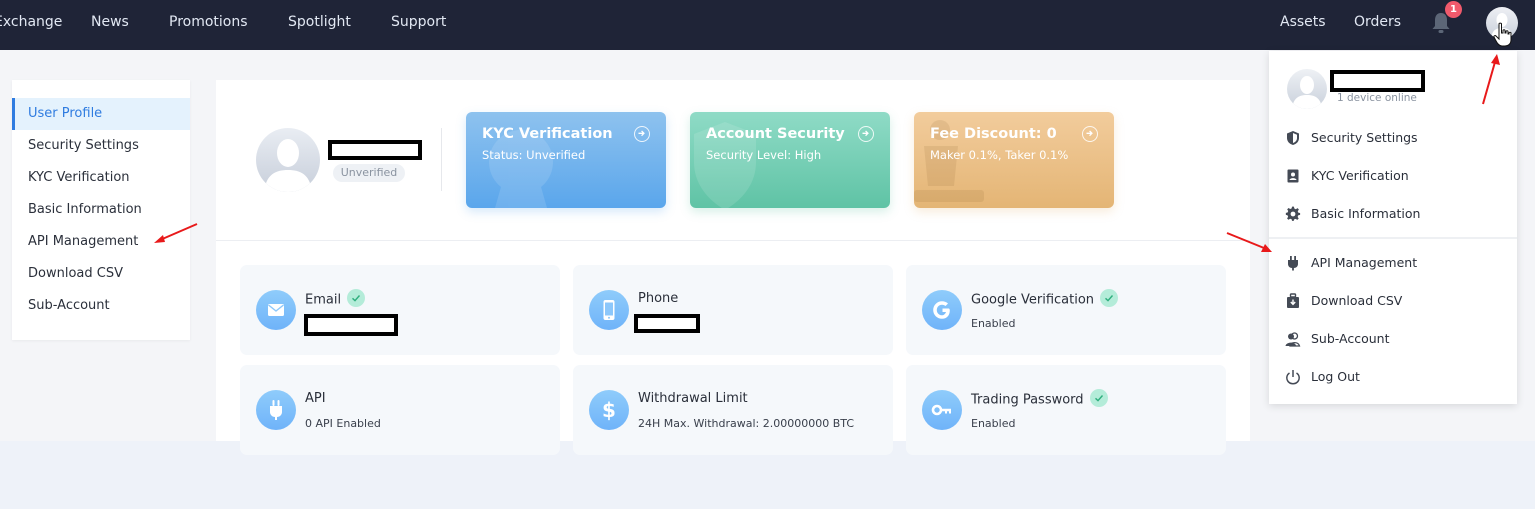 This screenshot has width=1535, height=509. Describe the element at coordinates (1335, 376) in the screenshot. I see `dropdown-item-label: Log Out` at that location.